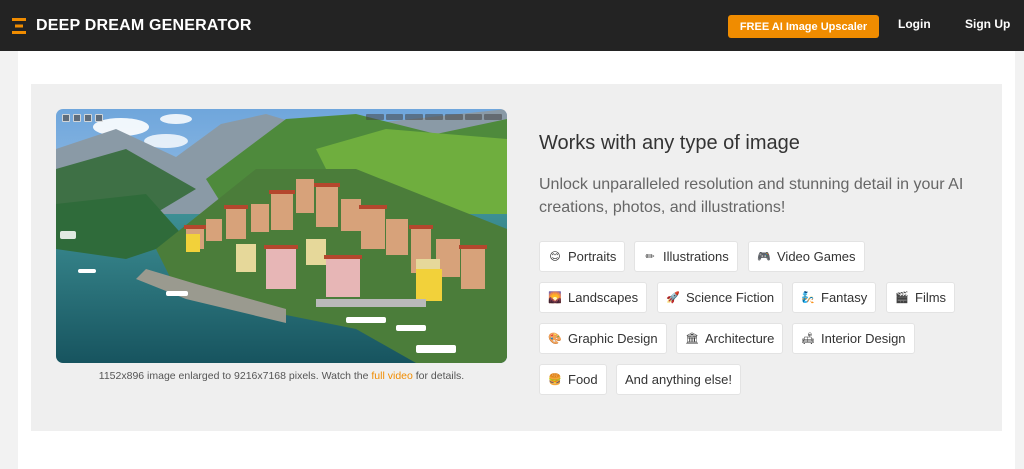  Describe the element at coordinates (696, 256) in the screenshot. I see `tag-label: Illustrations` at that location.